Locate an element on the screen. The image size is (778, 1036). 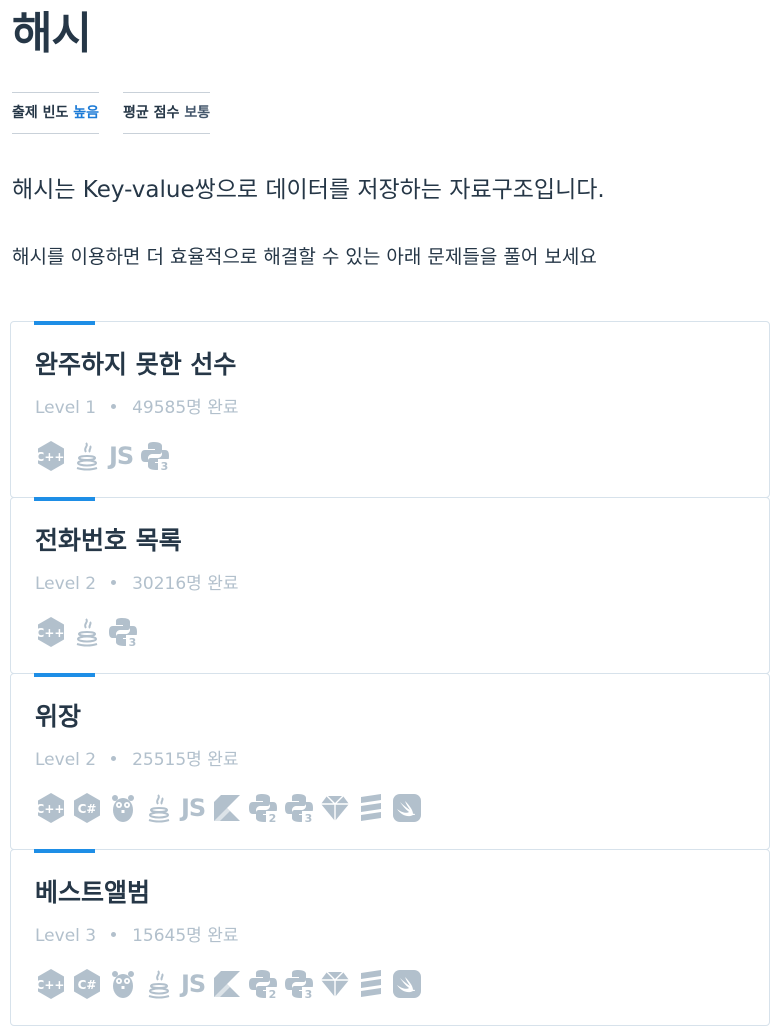
language-list: C++ 3 is located at coordinates (87, 632).